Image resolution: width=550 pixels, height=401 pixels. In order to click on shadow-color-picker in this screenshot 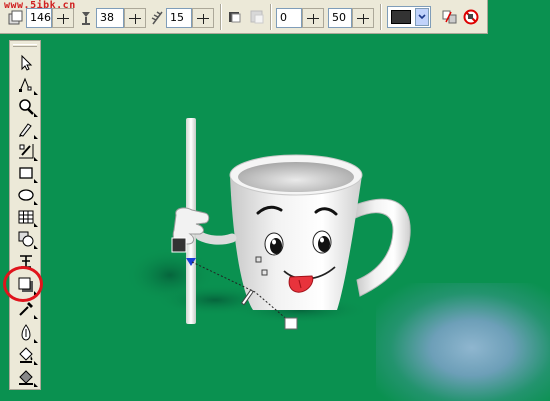, I will do `click(409, 17)`.